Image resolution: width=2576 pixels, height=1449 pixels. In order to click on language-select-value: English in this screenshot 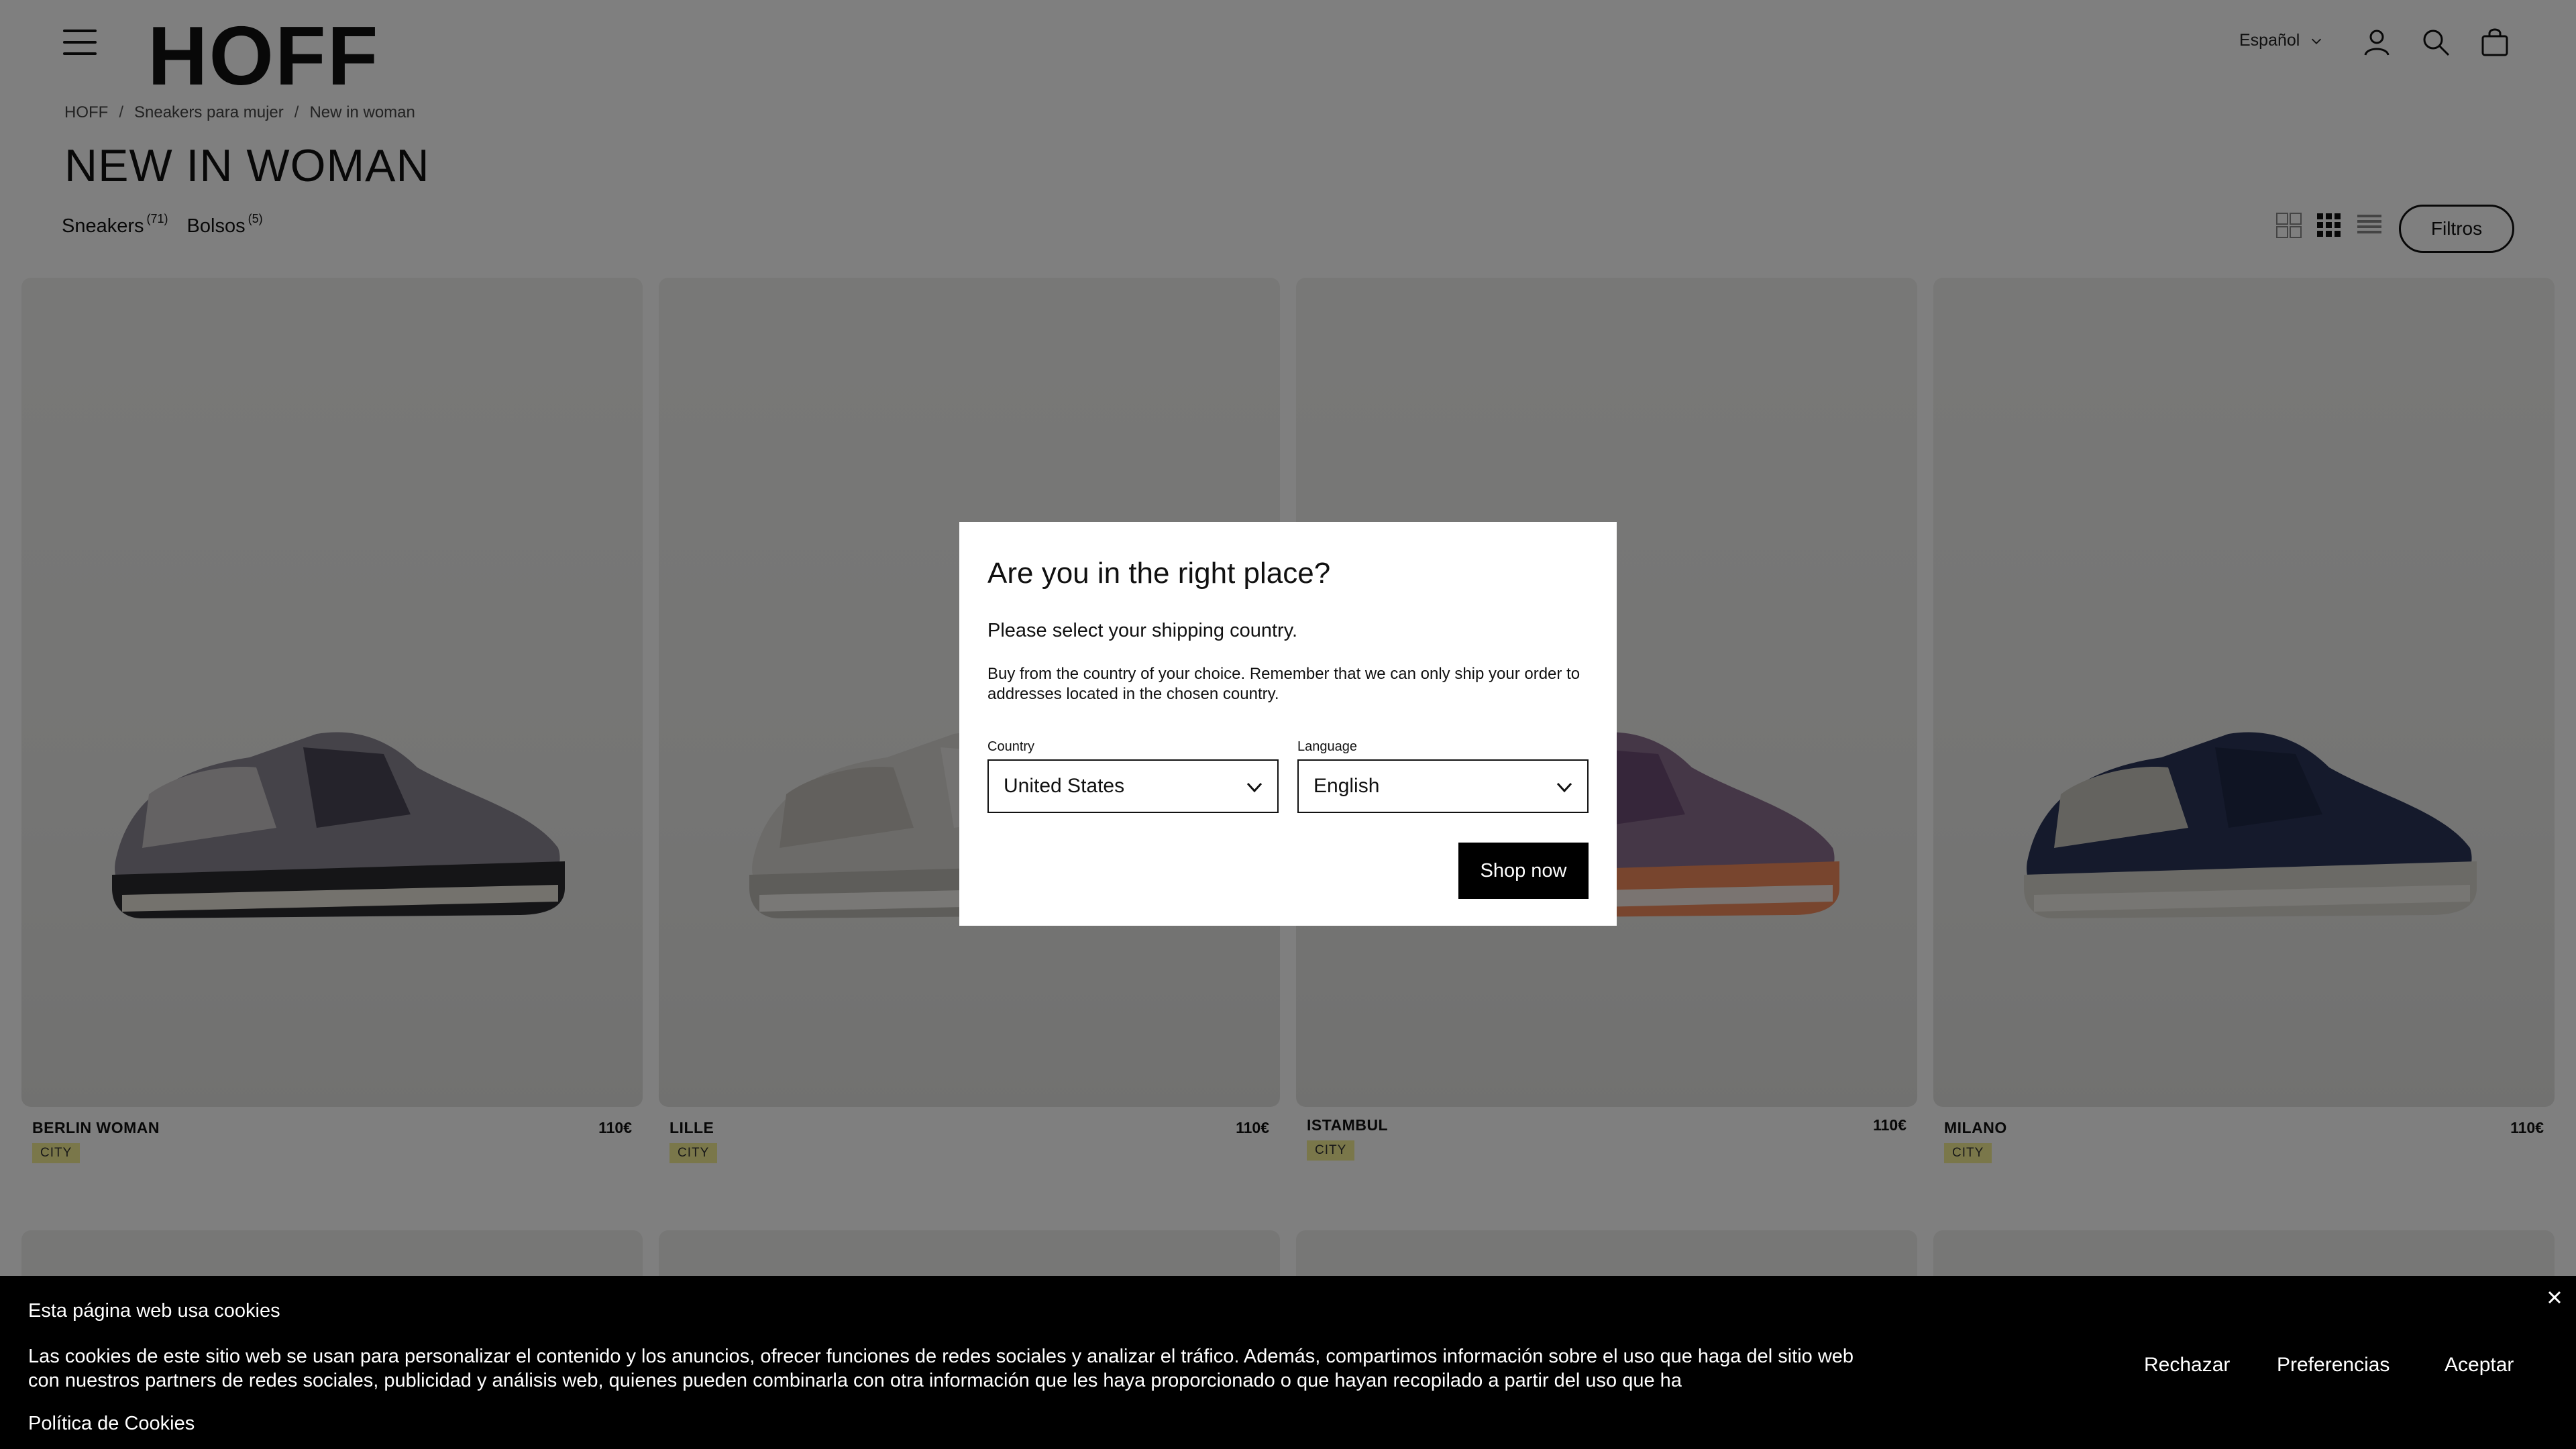, I will do `click(1346, 786)`.